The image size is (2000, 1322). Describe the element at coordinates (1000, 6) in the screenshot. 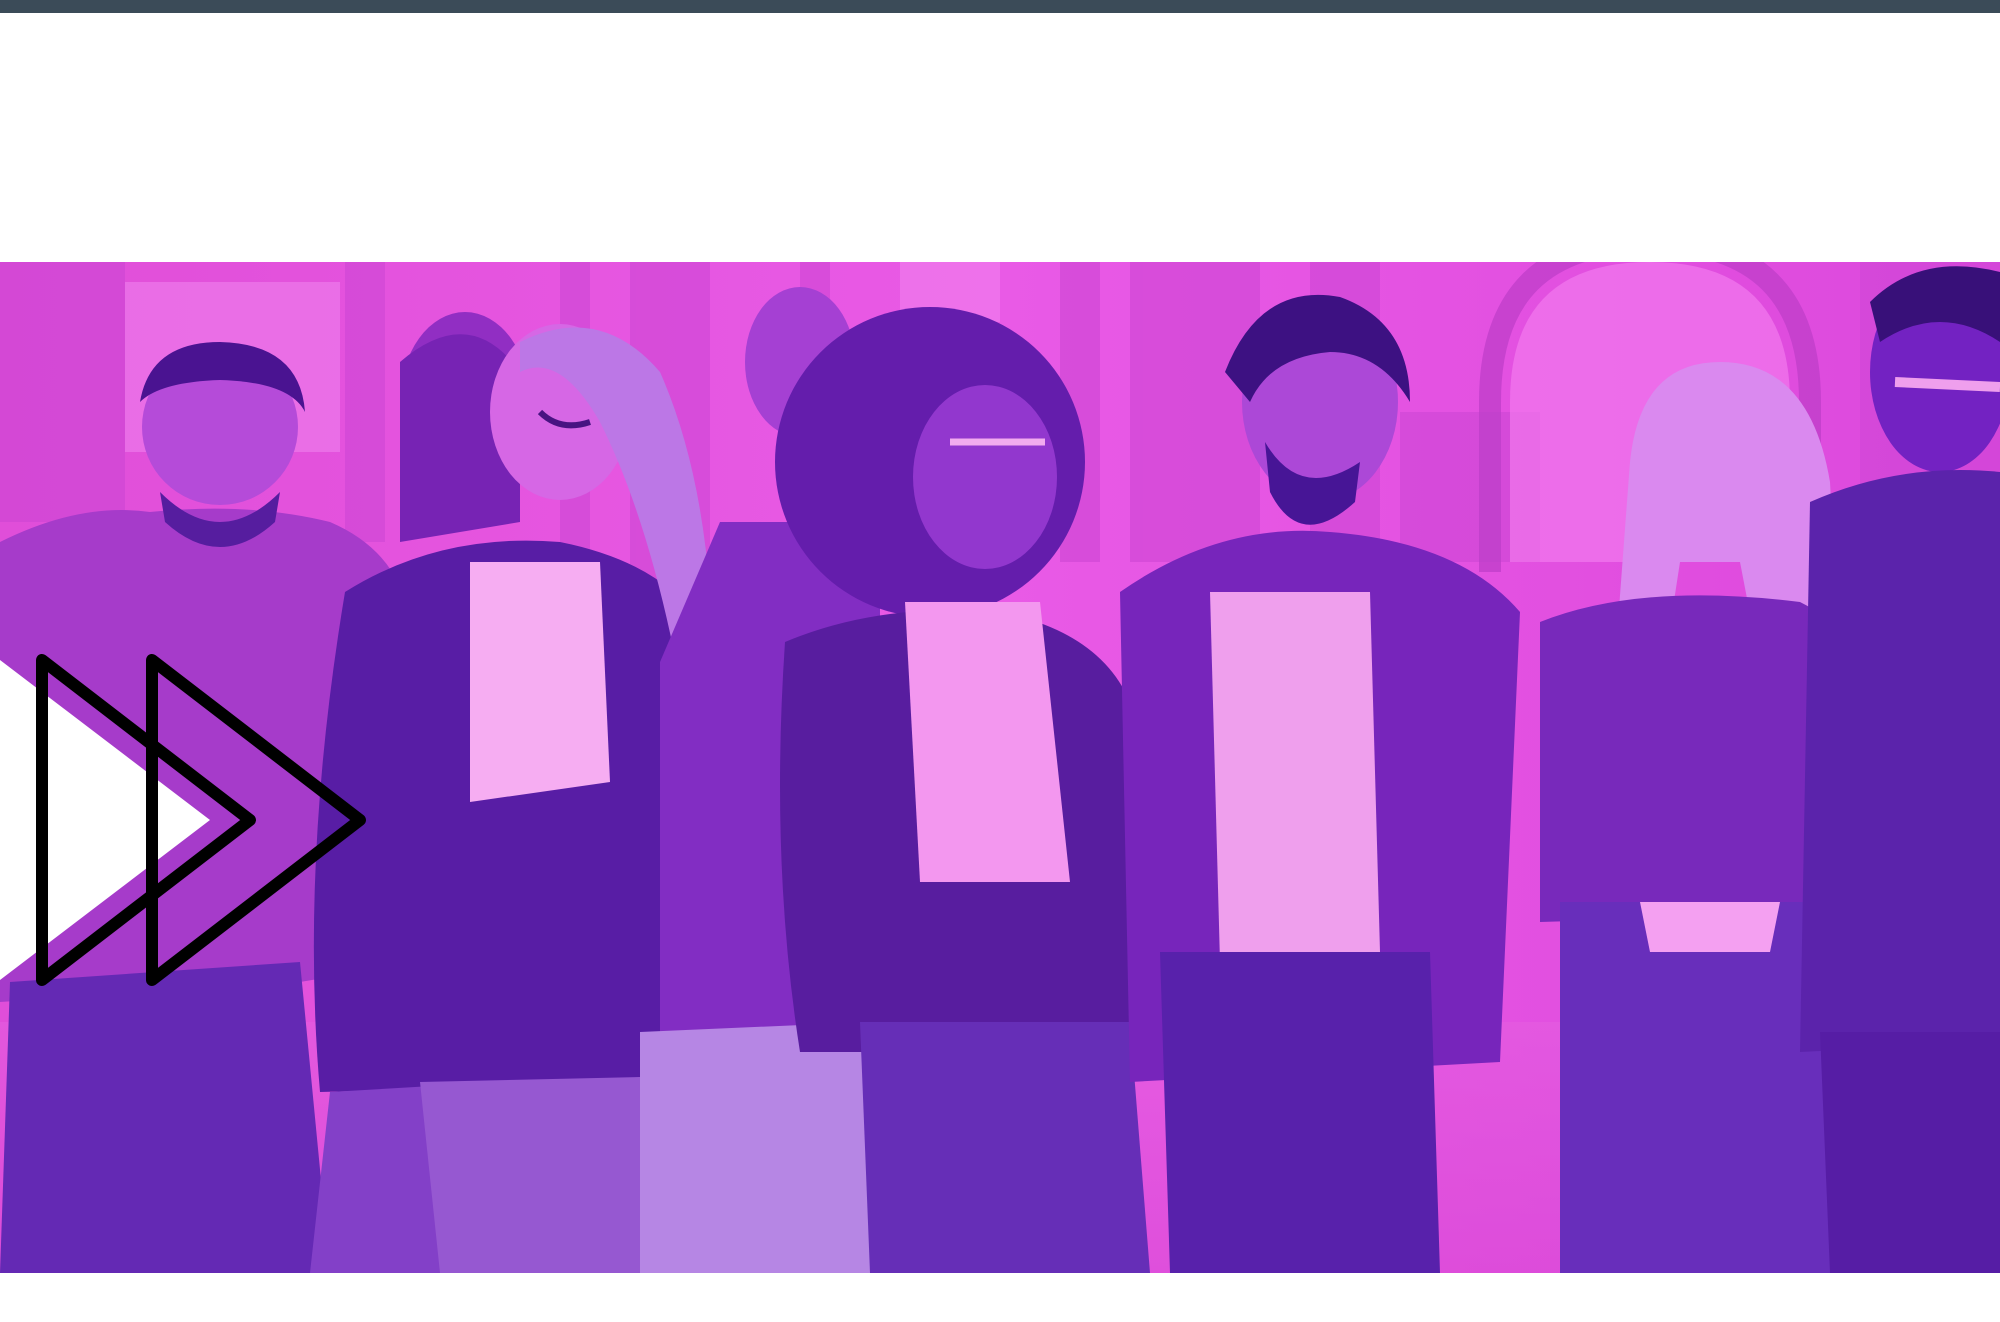

I see `top-bar` at that location.